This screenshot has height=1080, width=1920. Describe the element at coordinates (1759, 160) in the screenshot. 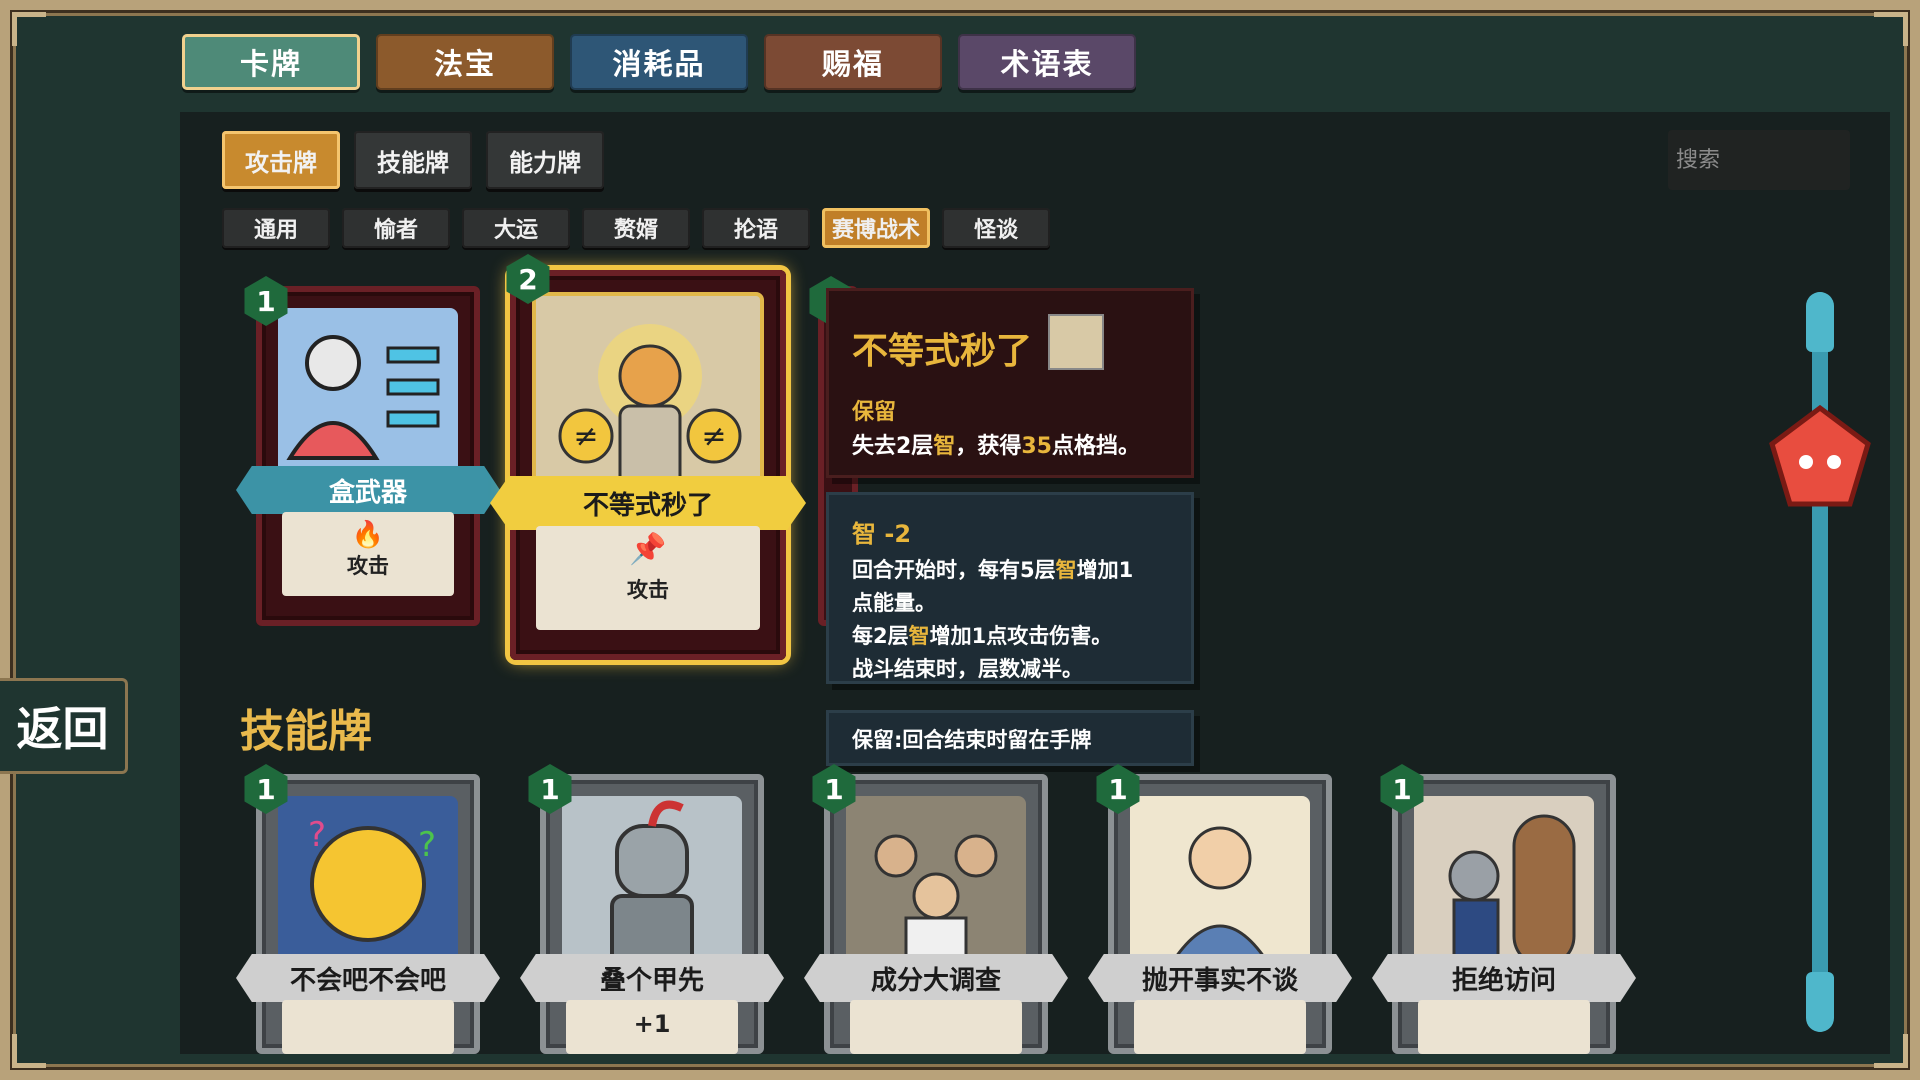

I see `search-input` at that location.